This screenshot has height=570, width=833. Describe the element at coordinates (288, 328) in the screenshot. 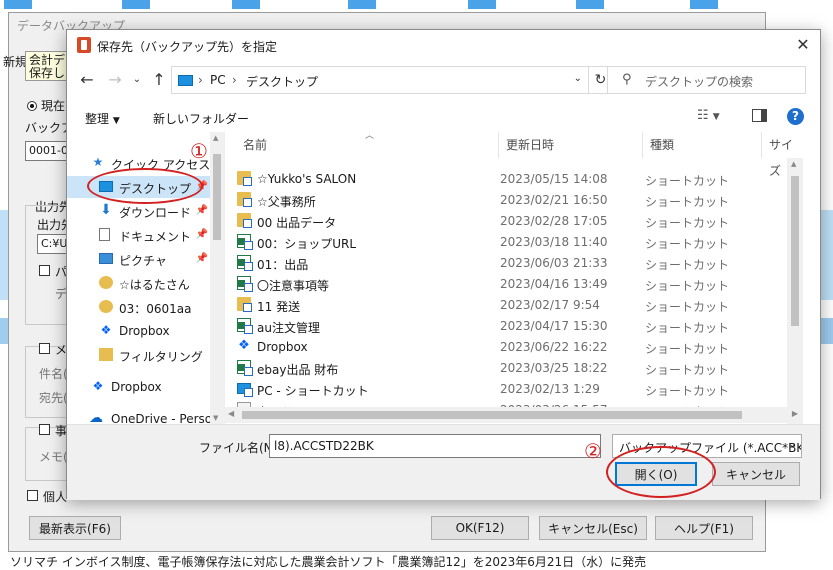

I see `file-name: au注文管理` at that location.